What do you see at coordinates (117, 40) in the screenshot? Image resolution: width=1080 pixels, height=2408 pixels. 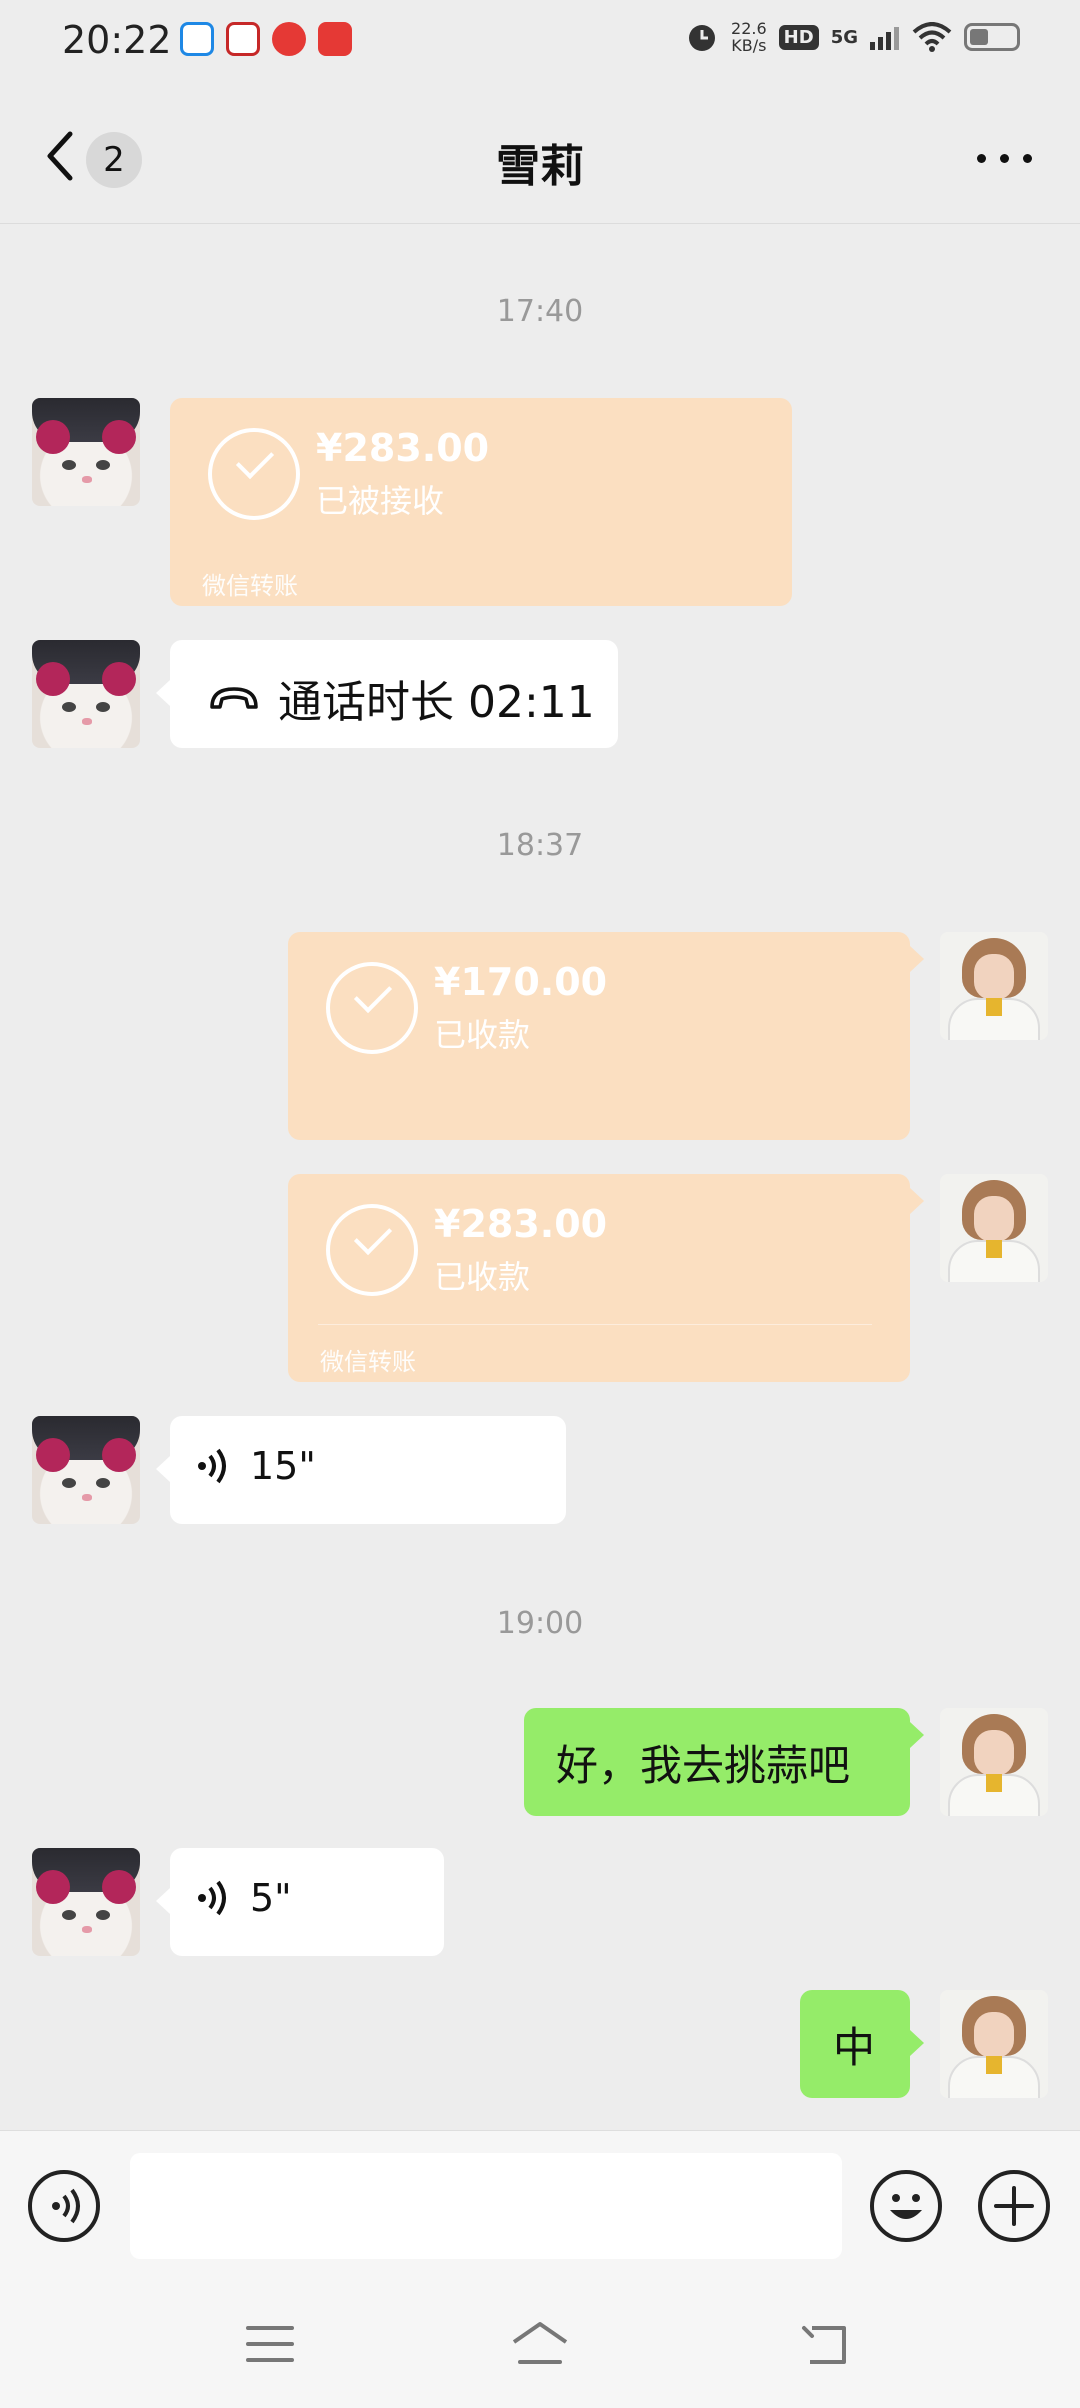 I see `status-time: 20:22` at bounding box center [117, 40].